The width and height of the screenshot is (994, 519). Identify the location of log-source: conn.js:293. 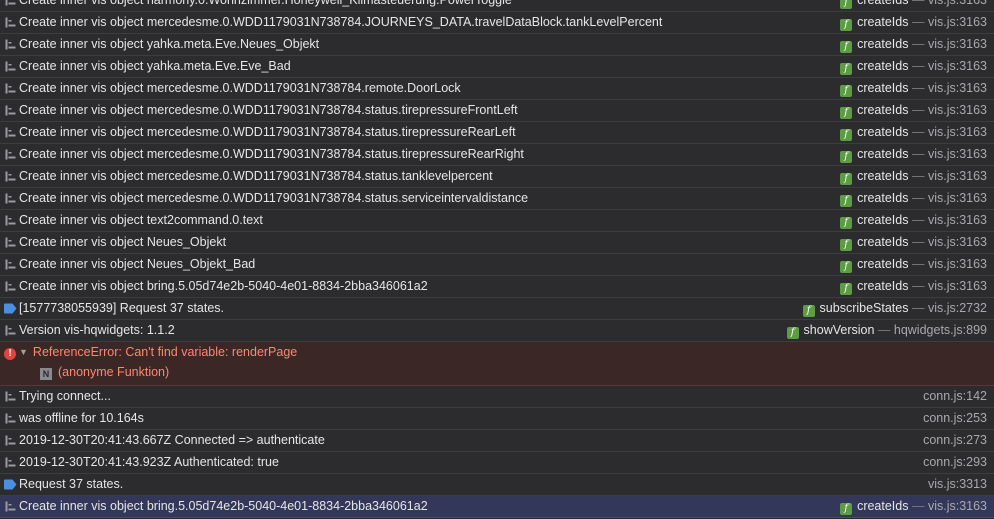
(955, 462).